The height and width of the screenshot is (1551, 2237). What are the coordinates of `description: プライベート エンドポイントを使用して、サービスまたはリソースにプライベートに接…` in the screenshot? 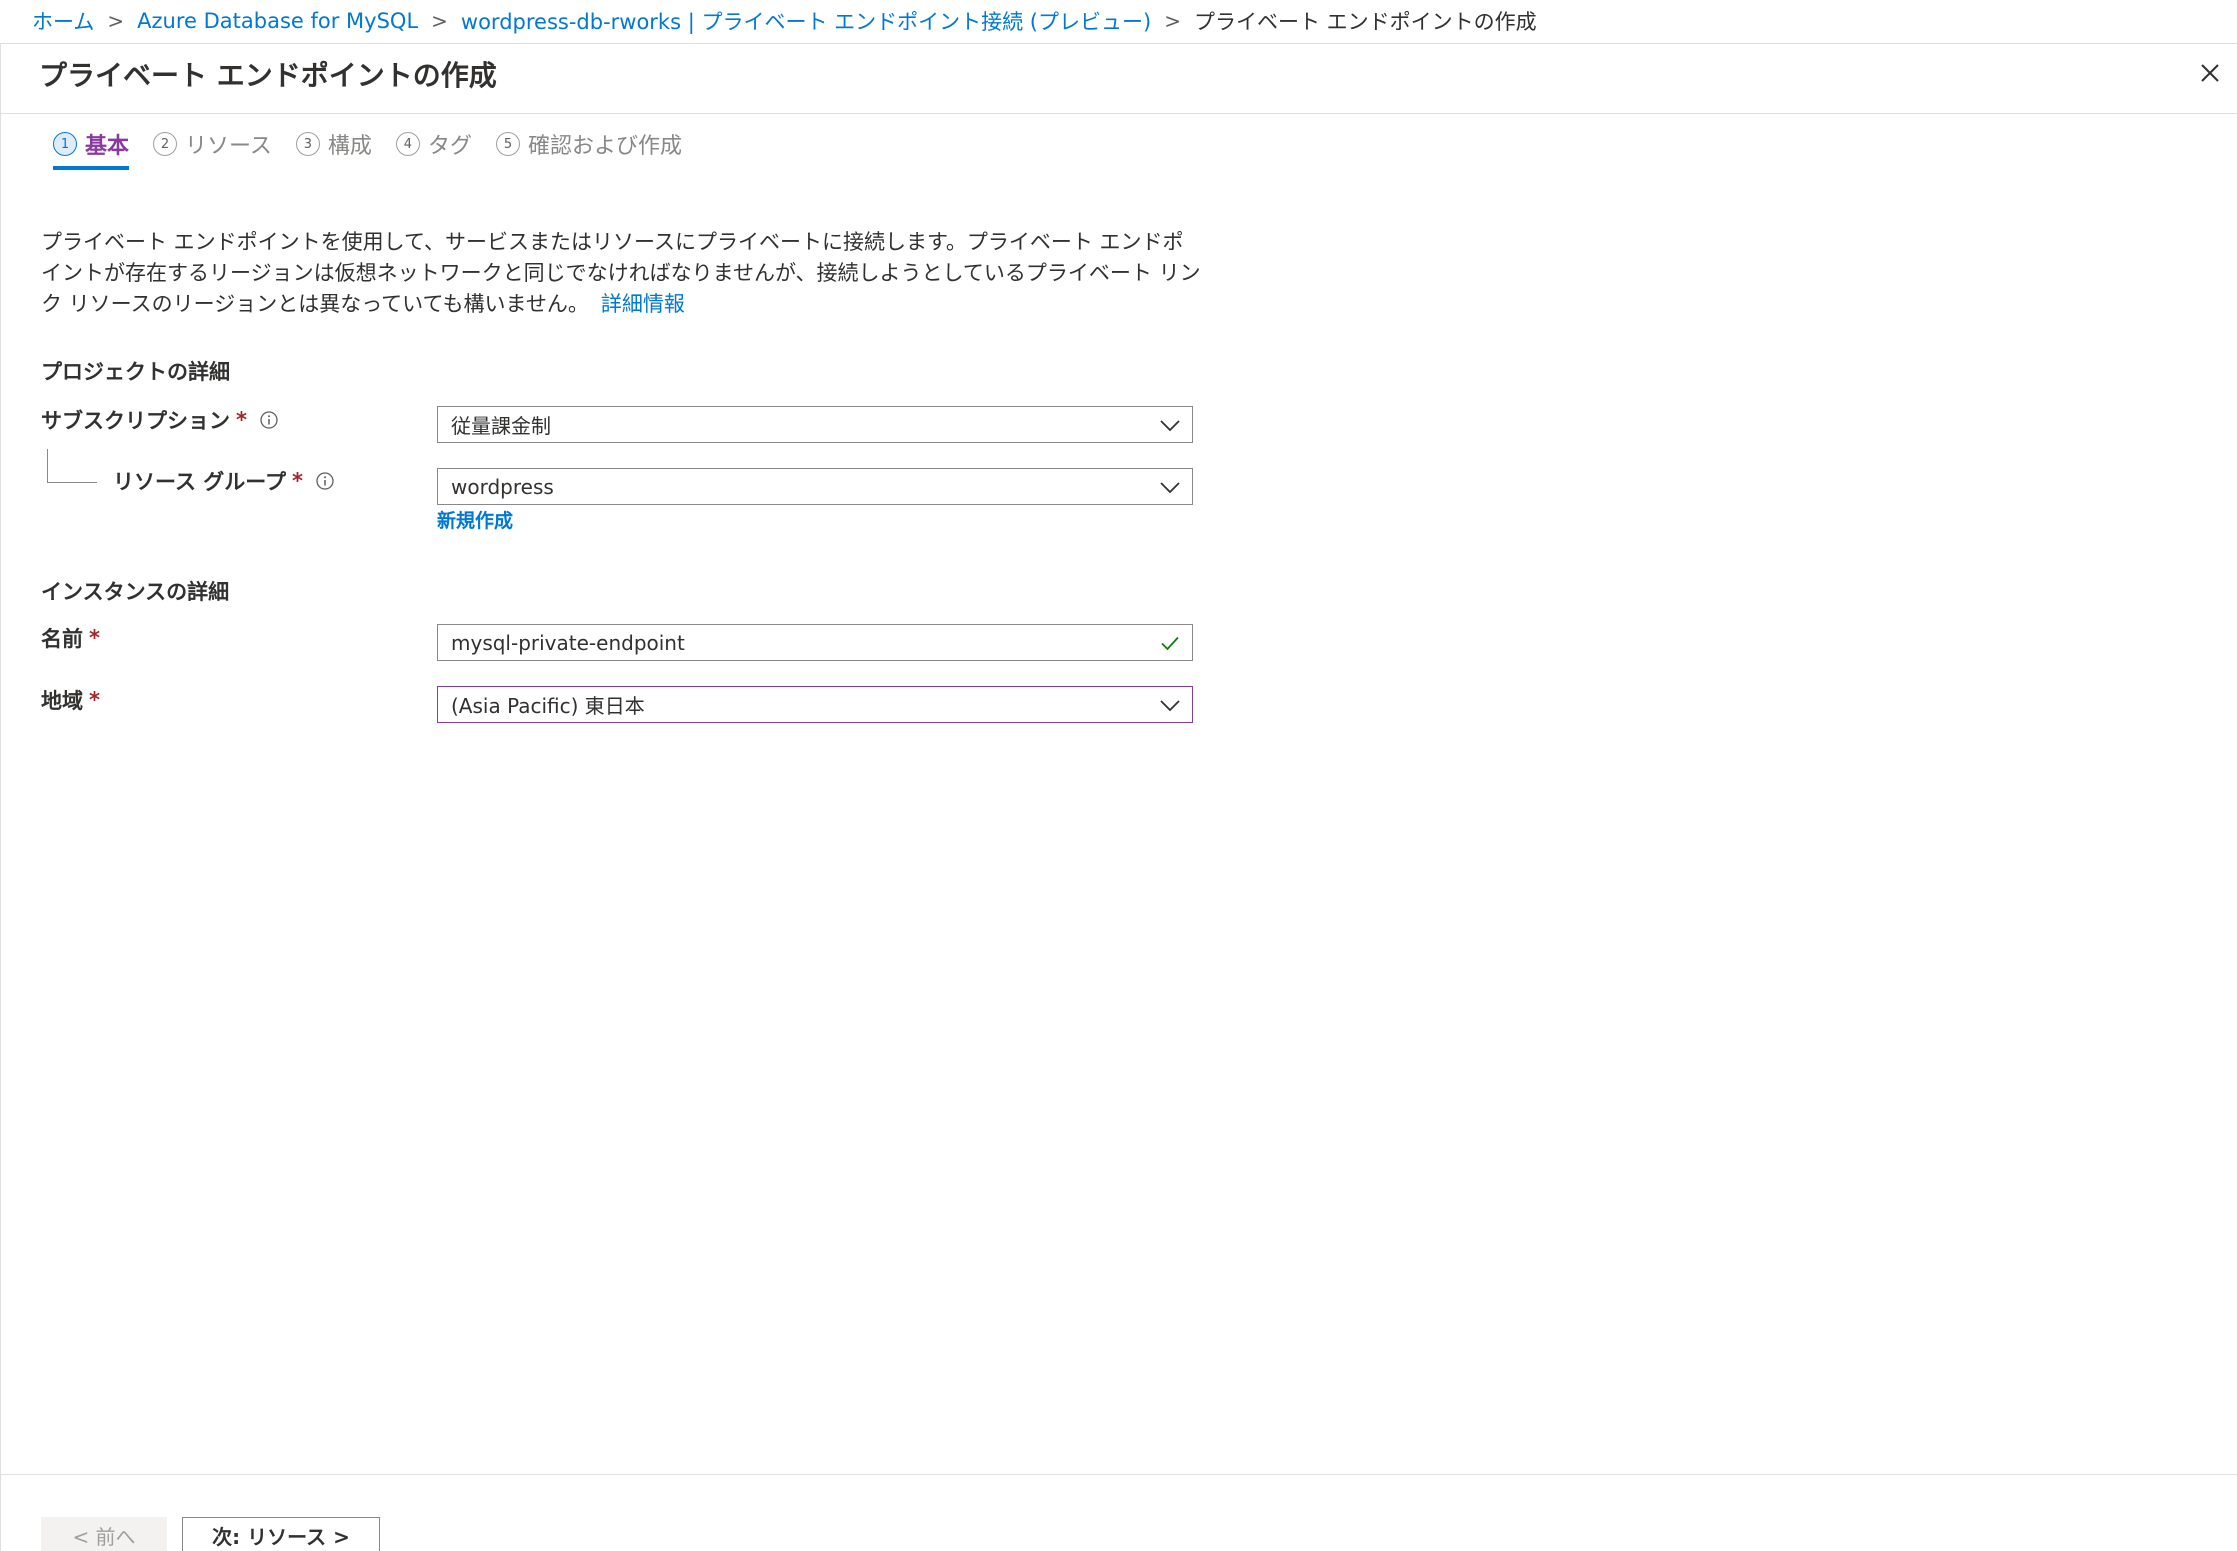 It's located at (621, 273).